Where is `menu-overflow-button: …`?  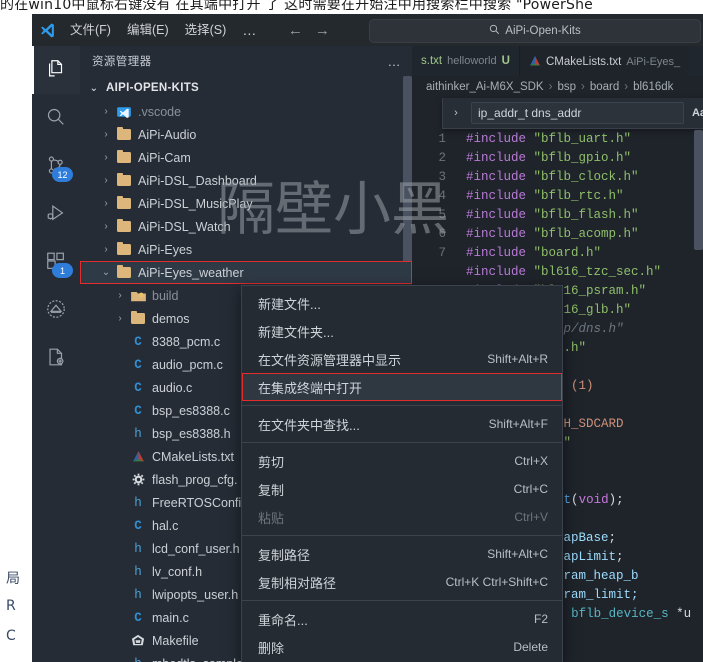 menu-overflow-button: … is located at coordinates (250, 30).